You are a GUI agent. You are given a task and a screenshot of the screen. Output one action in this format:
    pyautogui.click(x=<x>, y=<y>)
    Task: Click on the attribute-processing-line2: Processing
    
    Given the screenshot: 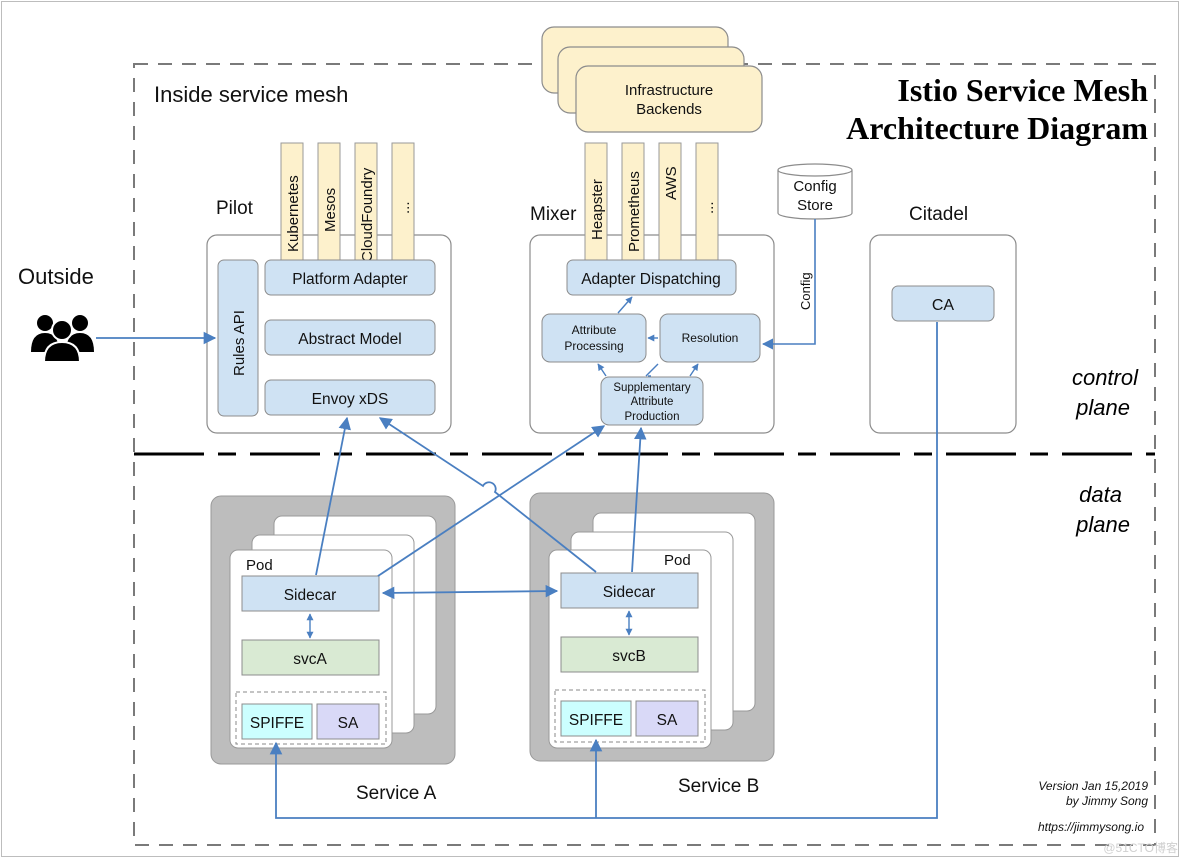 What is the action you would take?
    pyautogui.click(x=593, y=346)
    